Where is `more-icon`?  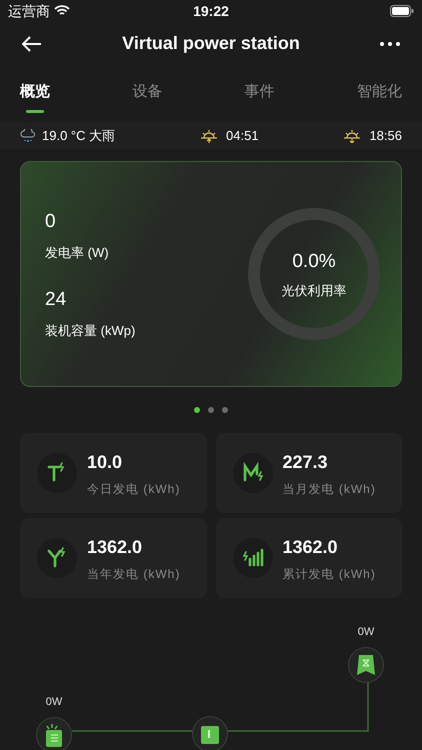
more-icon is located at coordinates (390, 44).